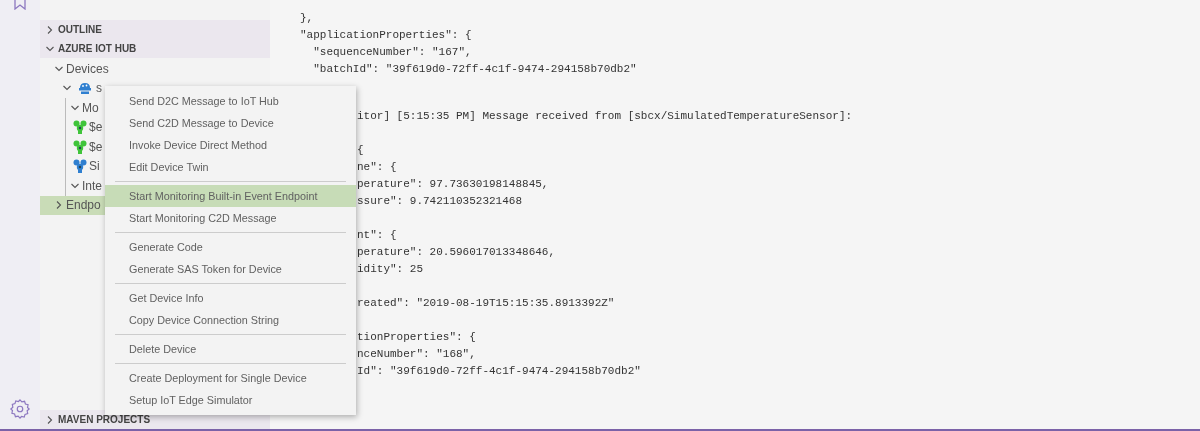 The height and width of the screenshot is (431, 1200). What do you see at coordinates (475, 69) in the screenshot?
I see `code-line: "batchId": "39f619d0-72ff-4c1f-9474-294158b70db2"` at bounding box center [475, 69].